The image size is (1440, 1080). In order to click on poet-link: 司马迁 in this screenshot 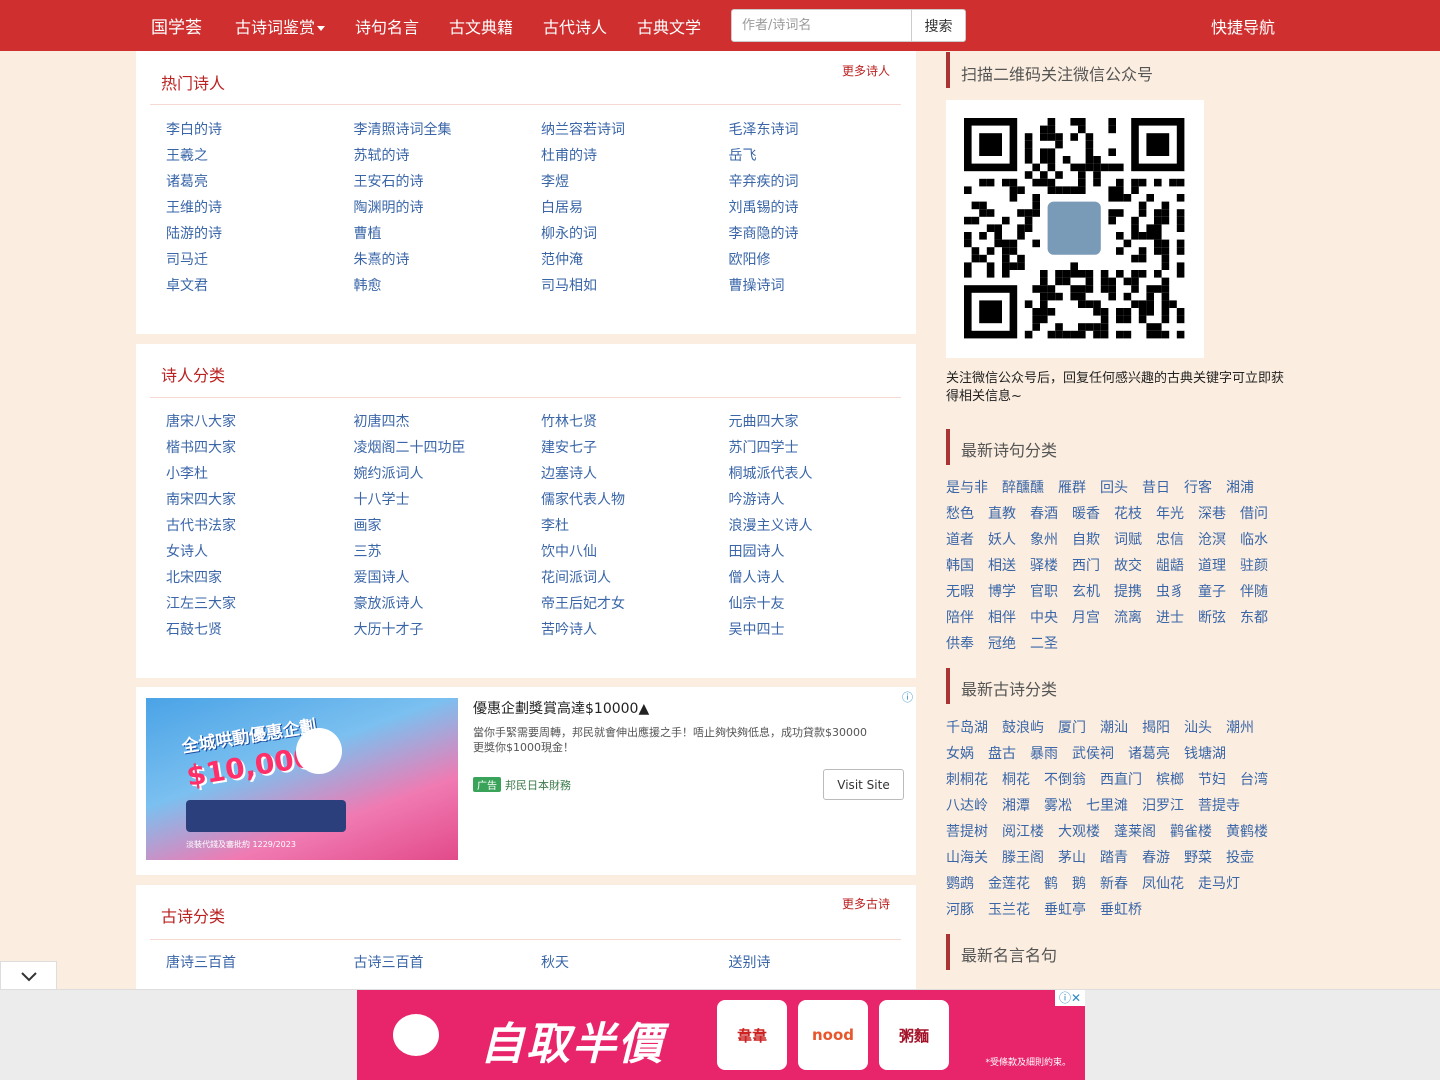, I will do `click(260, 260)`.